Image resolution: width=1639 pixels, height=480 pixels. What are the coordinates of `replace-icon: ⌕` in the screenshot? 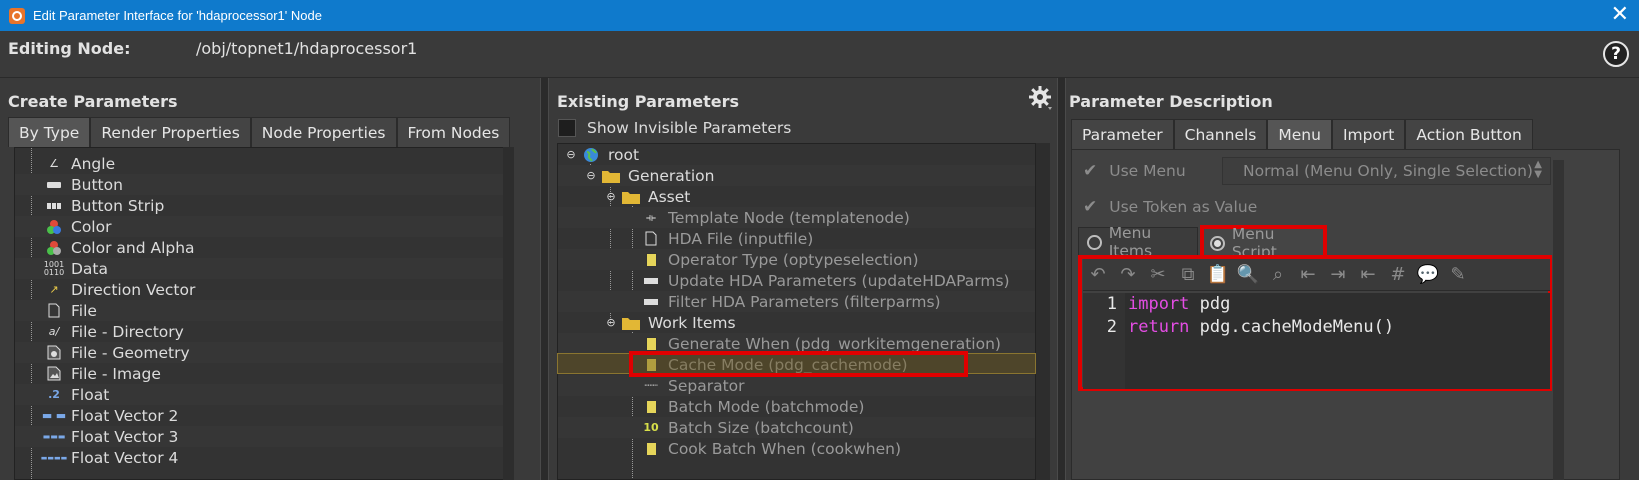 It's located at (1278, 275).